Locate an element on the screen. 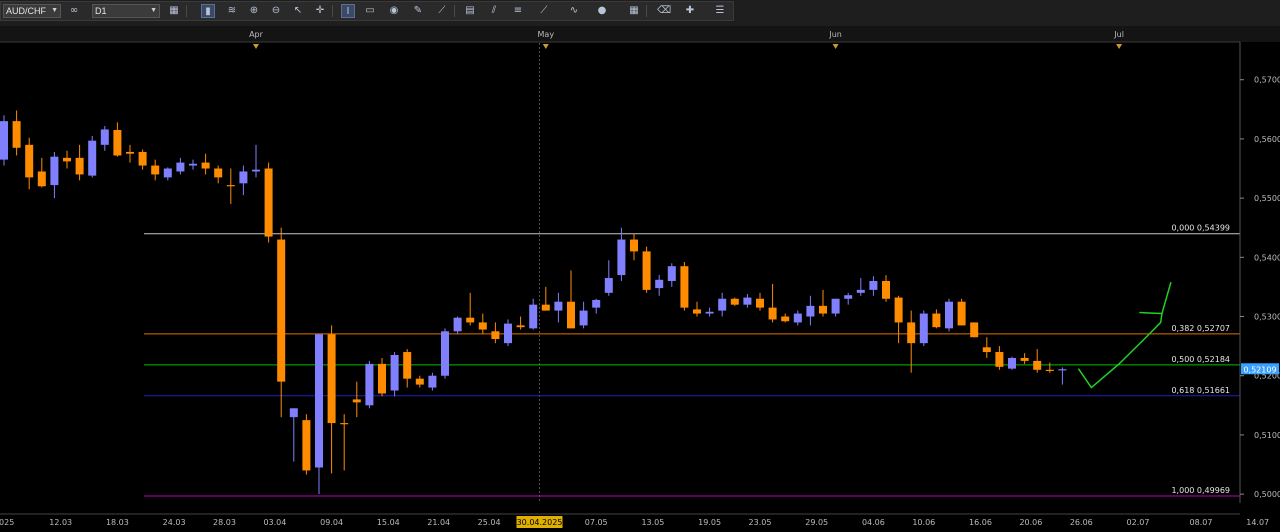 Image resolution: width=1280 pixels, height=532 pixels. date-tick-label: 15.04 is located at coordinates (388, 522).